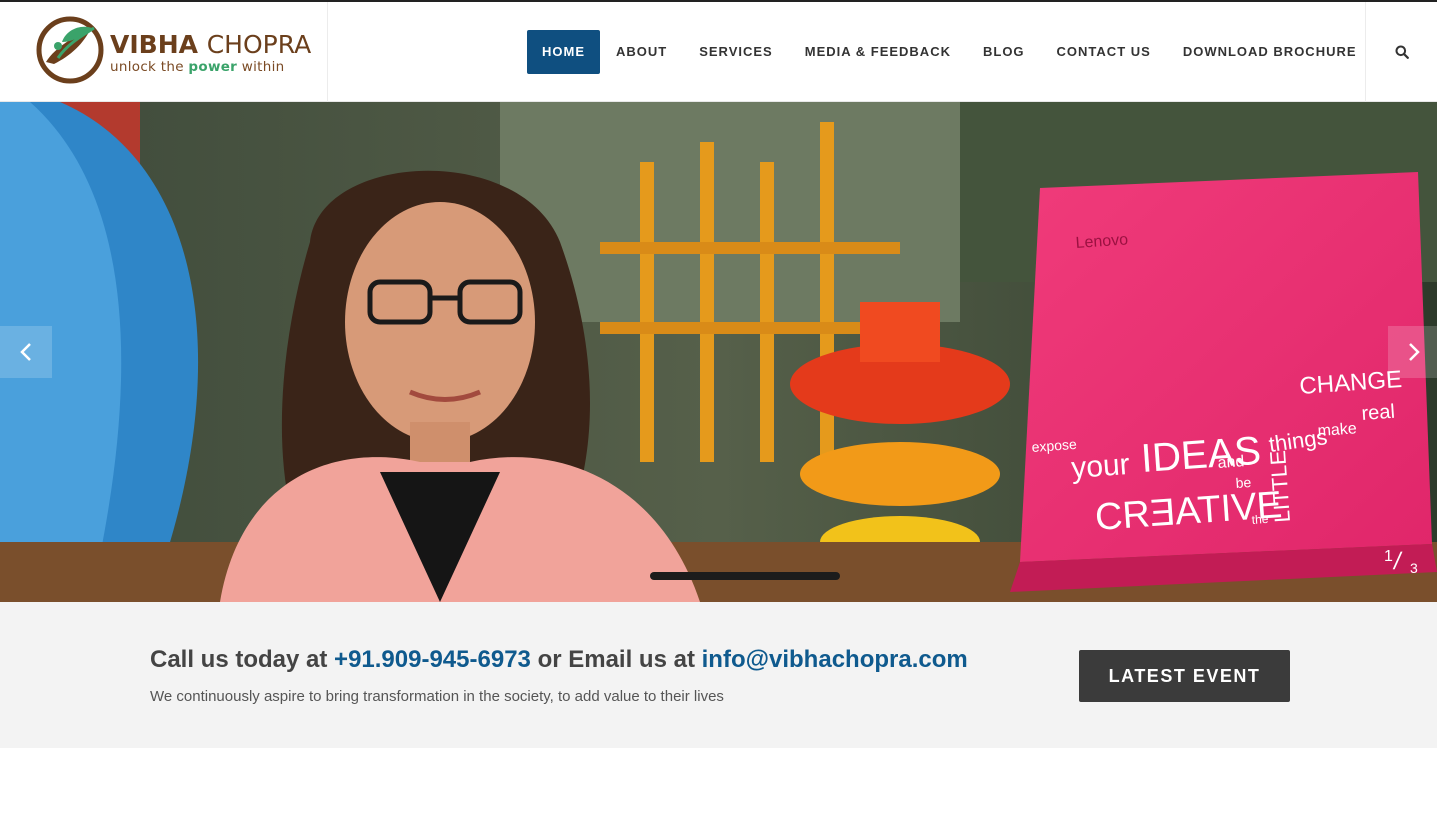 This screenshot has height=838, width=1437. What do you see at coordinates (1100, 466) in the screenshot?
I see `laptop-word-your: your` at bounding box center [1100, 466].